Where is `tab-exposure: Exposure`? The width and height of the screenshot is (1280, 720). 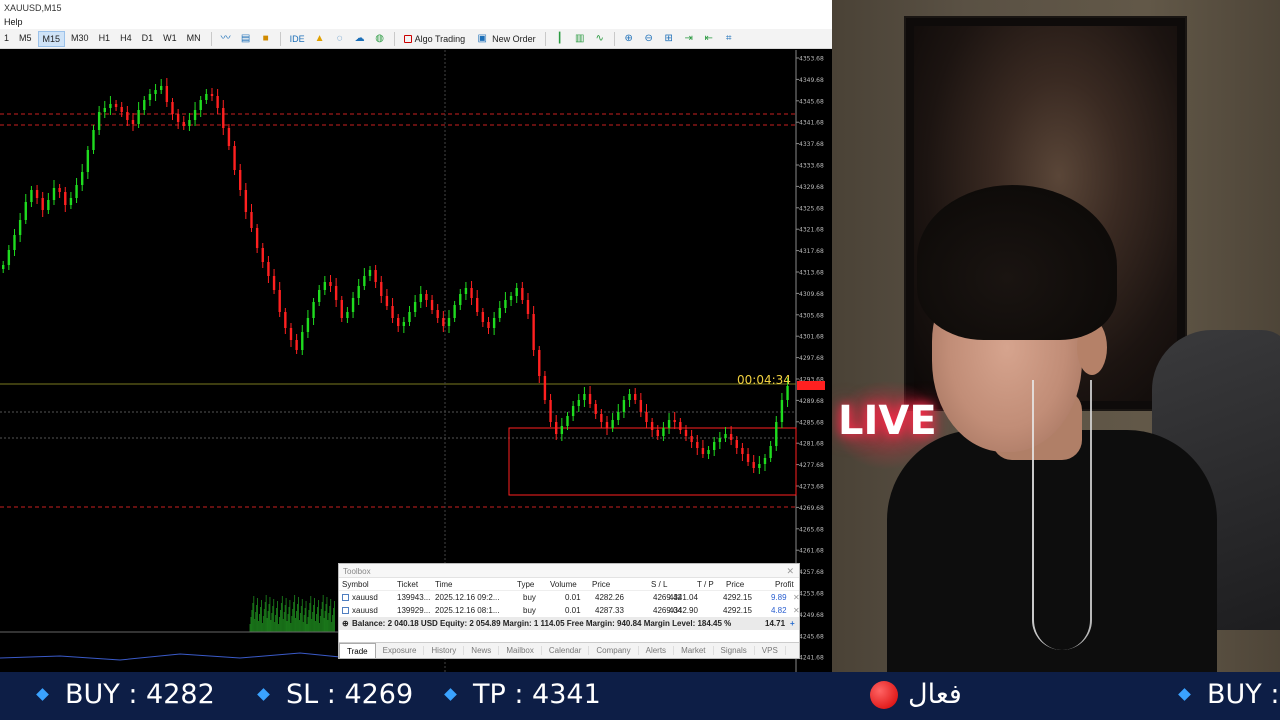 tab-exposure: Exposure is located at coordinates (400, 650).